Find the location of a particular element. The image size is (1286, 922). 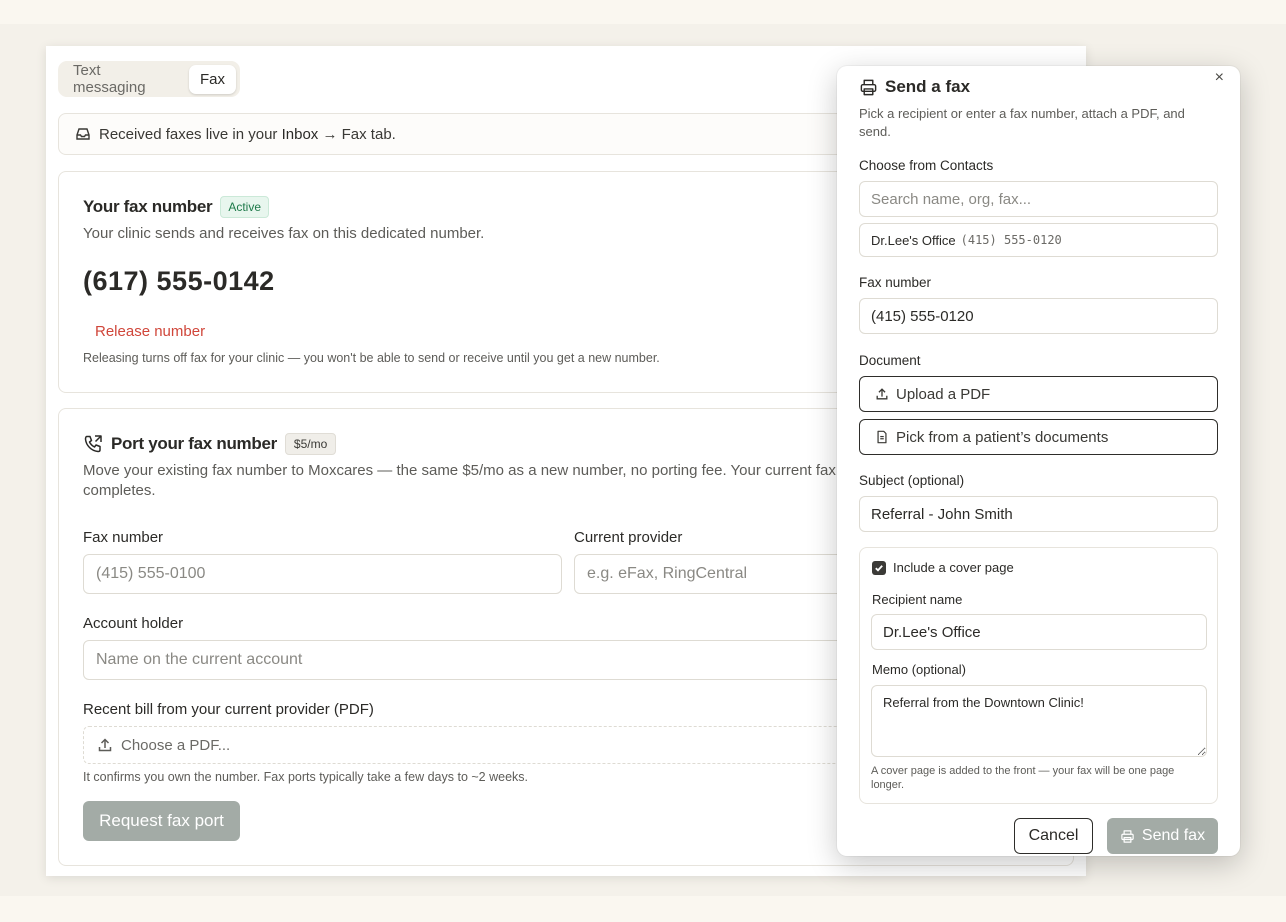

tab-text-messaging: Text messaging is located at coordinates (124, 79).